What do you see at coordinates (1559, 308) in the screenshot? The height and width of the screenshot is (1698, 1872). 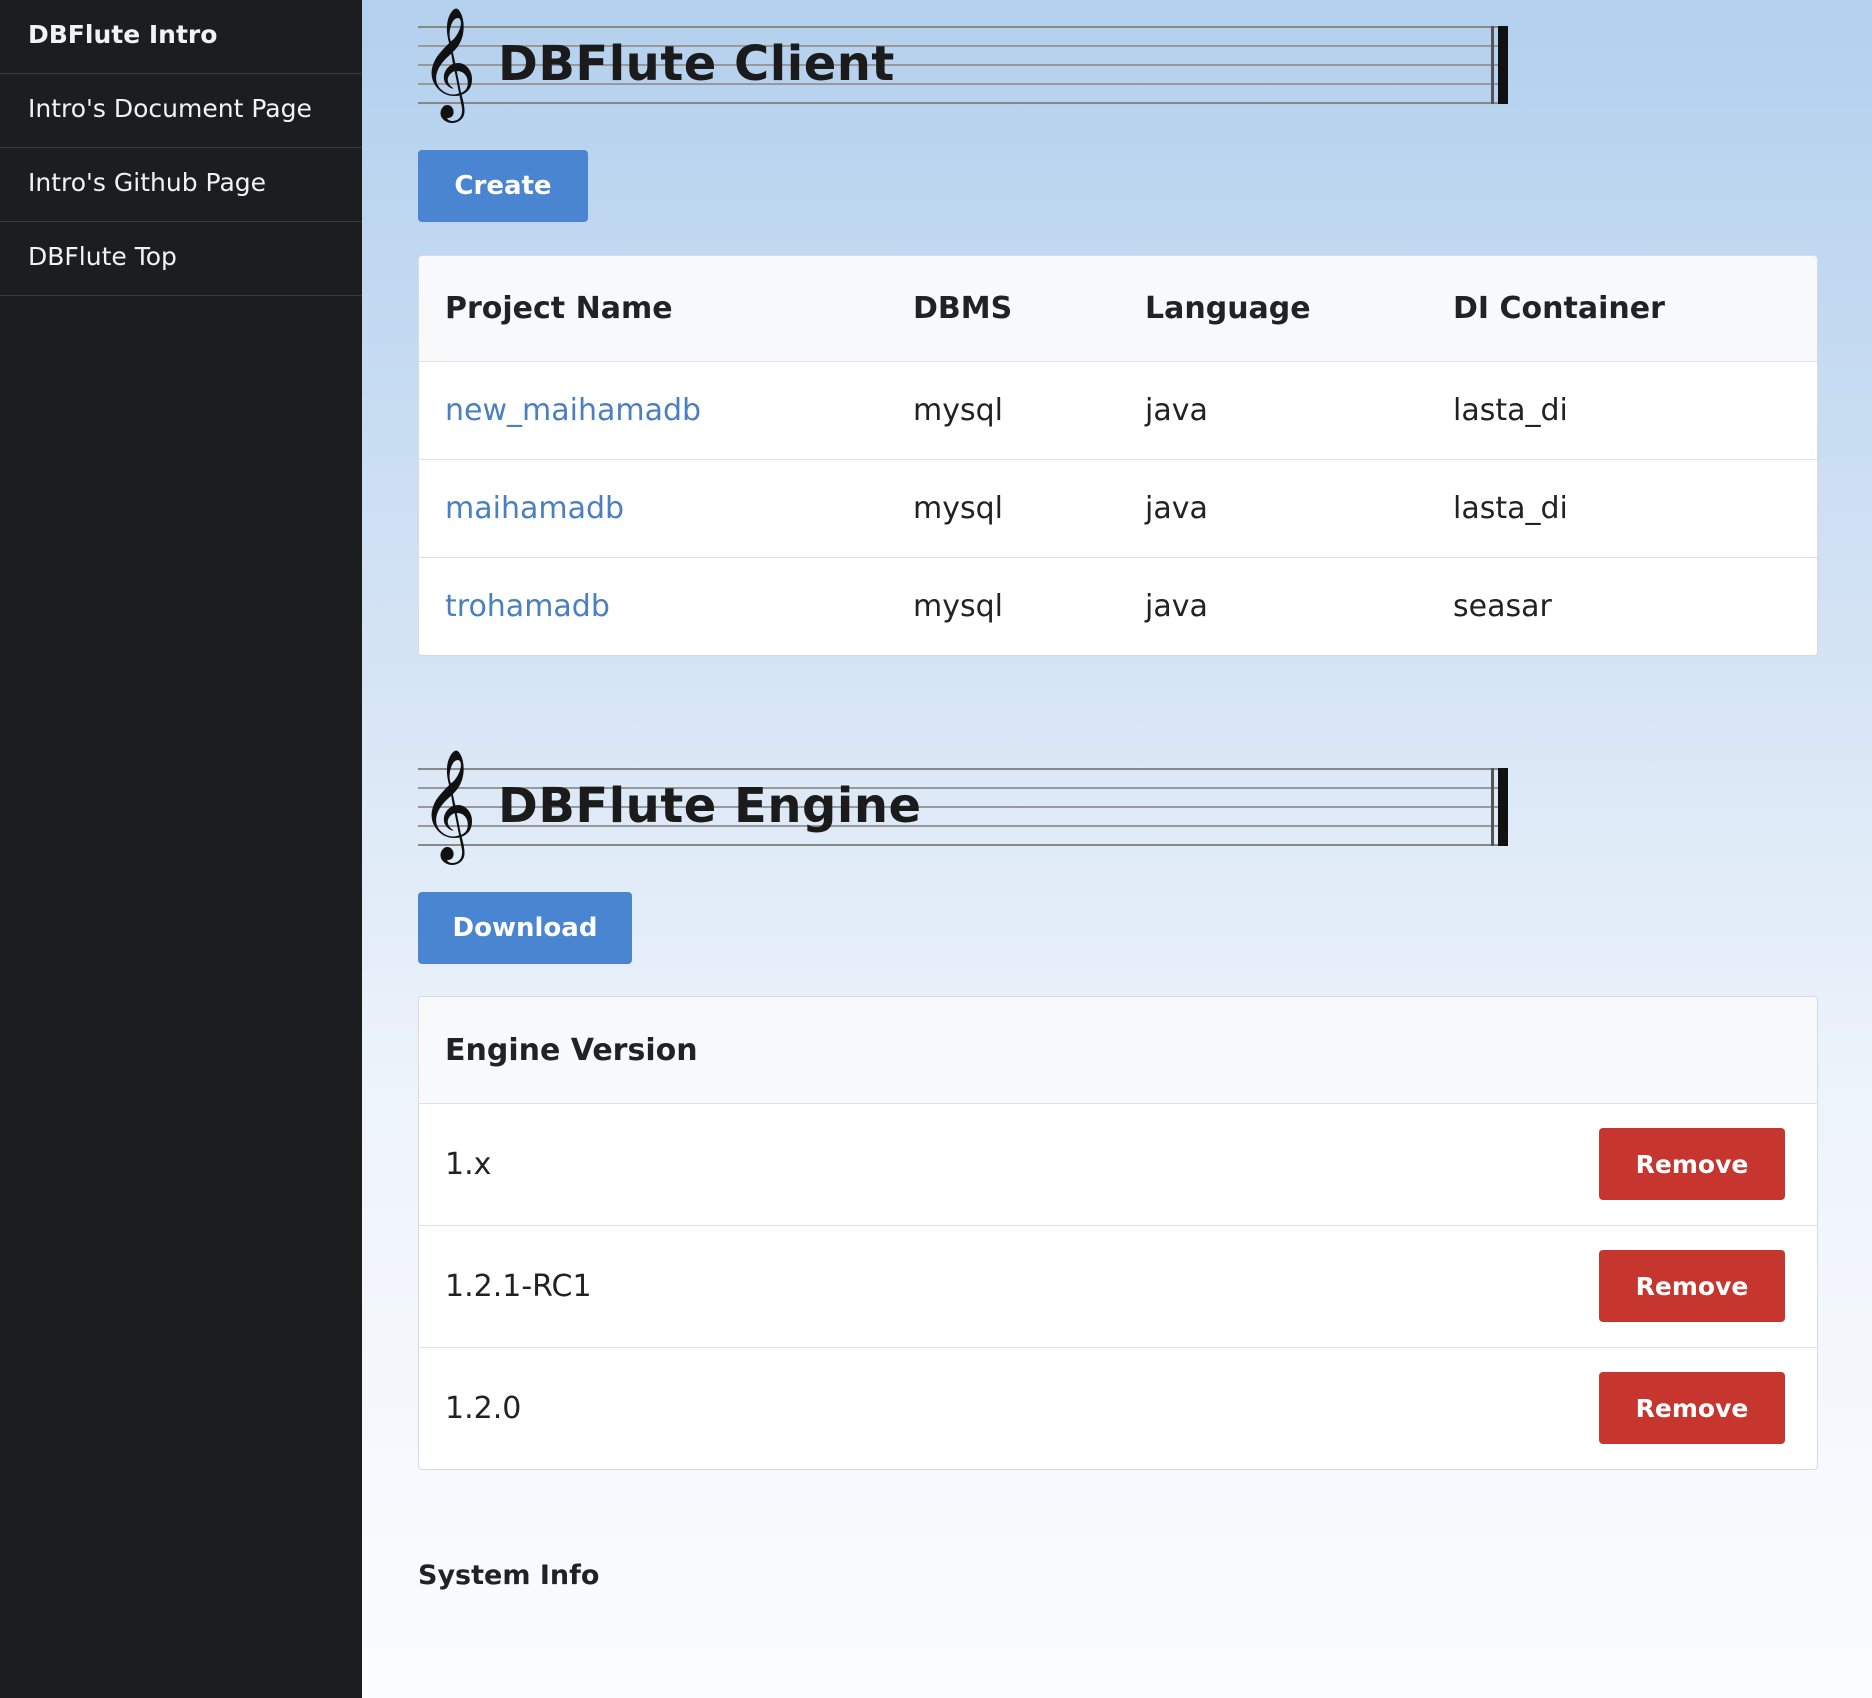 I see `column-header-di-container: DI Container` at bounding box center [1559, 308].